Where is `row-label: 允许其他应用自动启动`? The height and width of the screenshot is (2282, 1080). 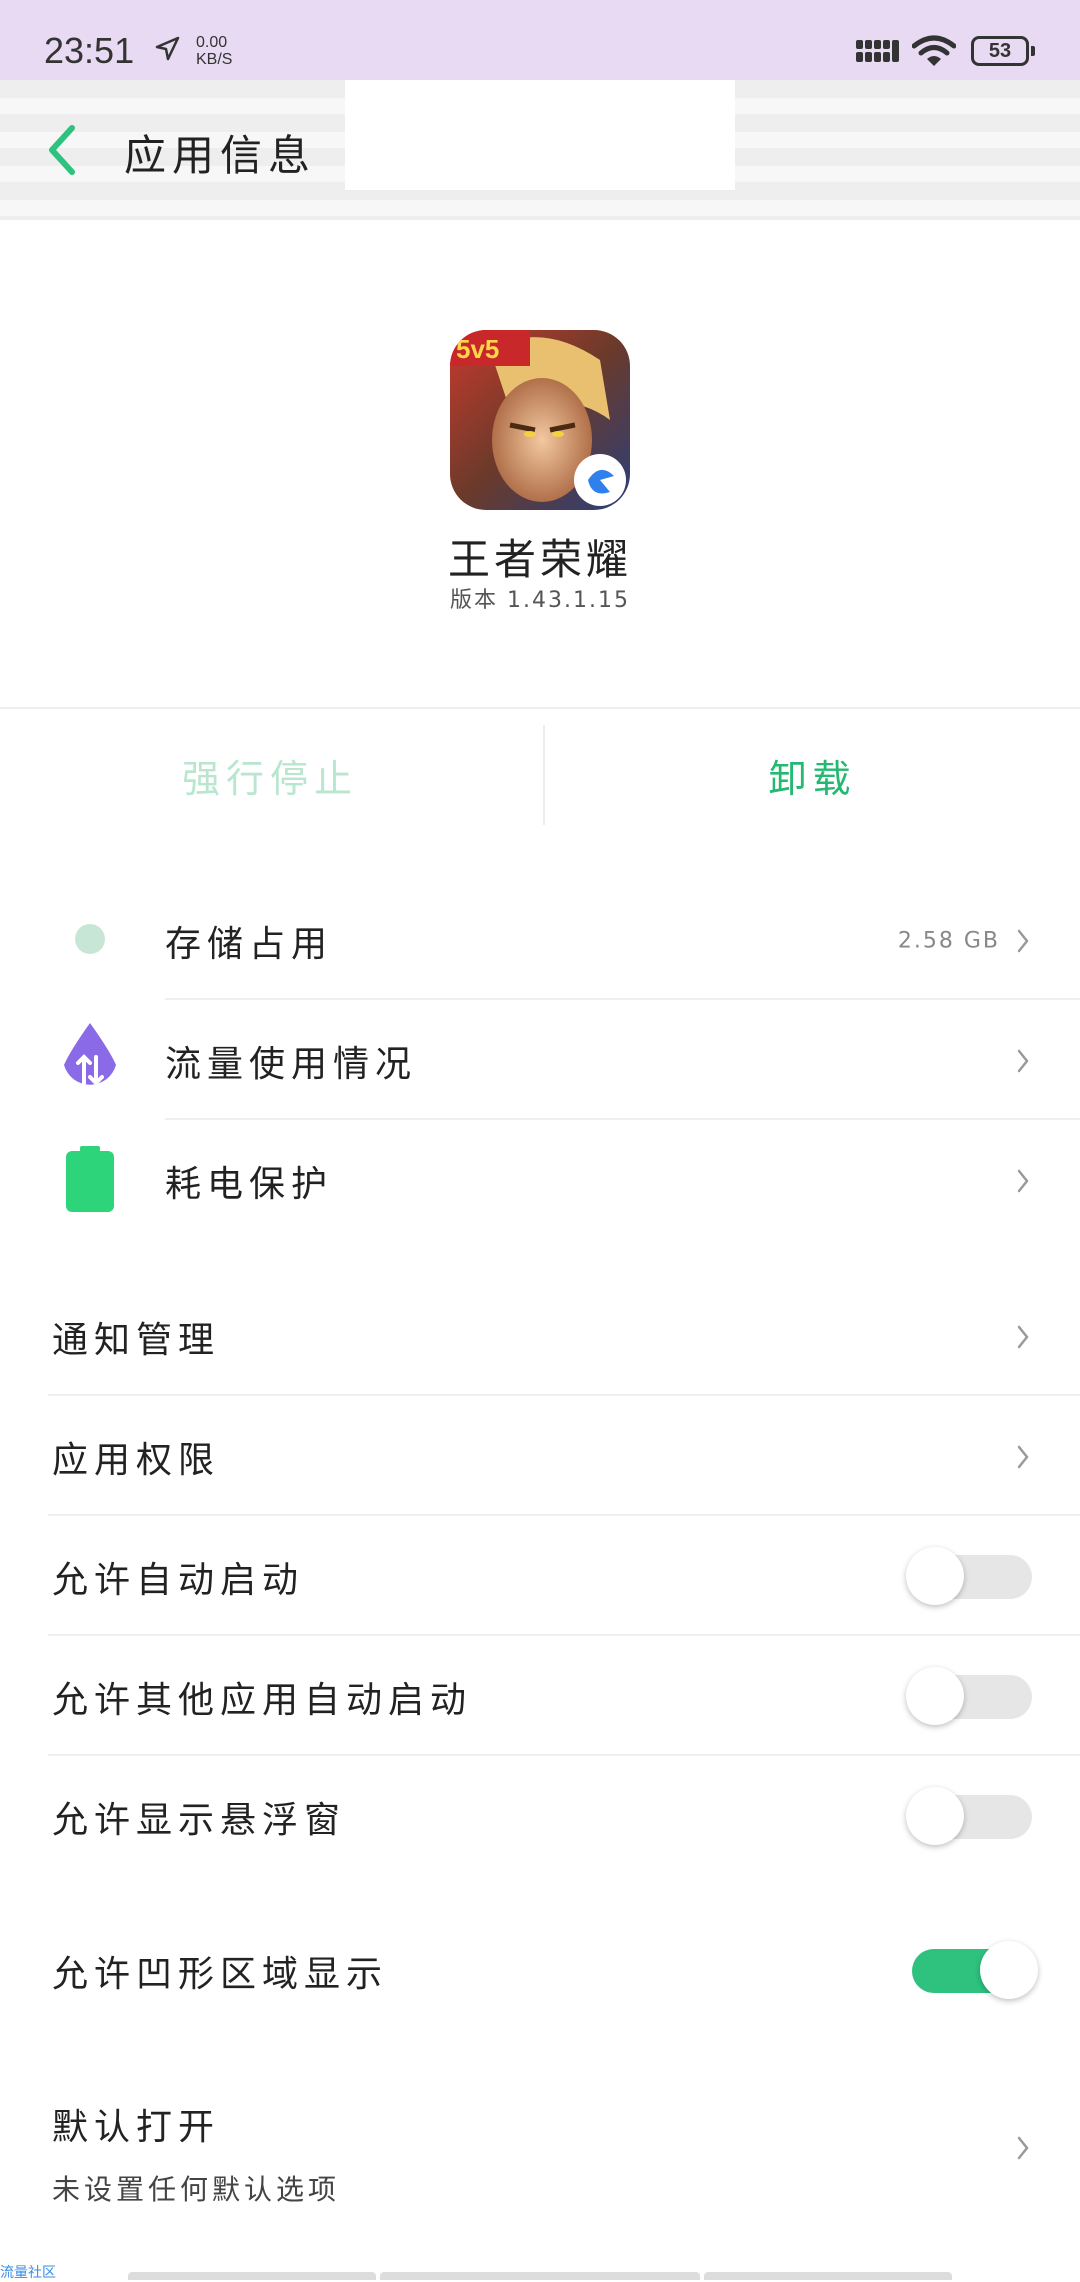
row-label: 允许其他应用自动启动 is located at coordinates (262, 1700).